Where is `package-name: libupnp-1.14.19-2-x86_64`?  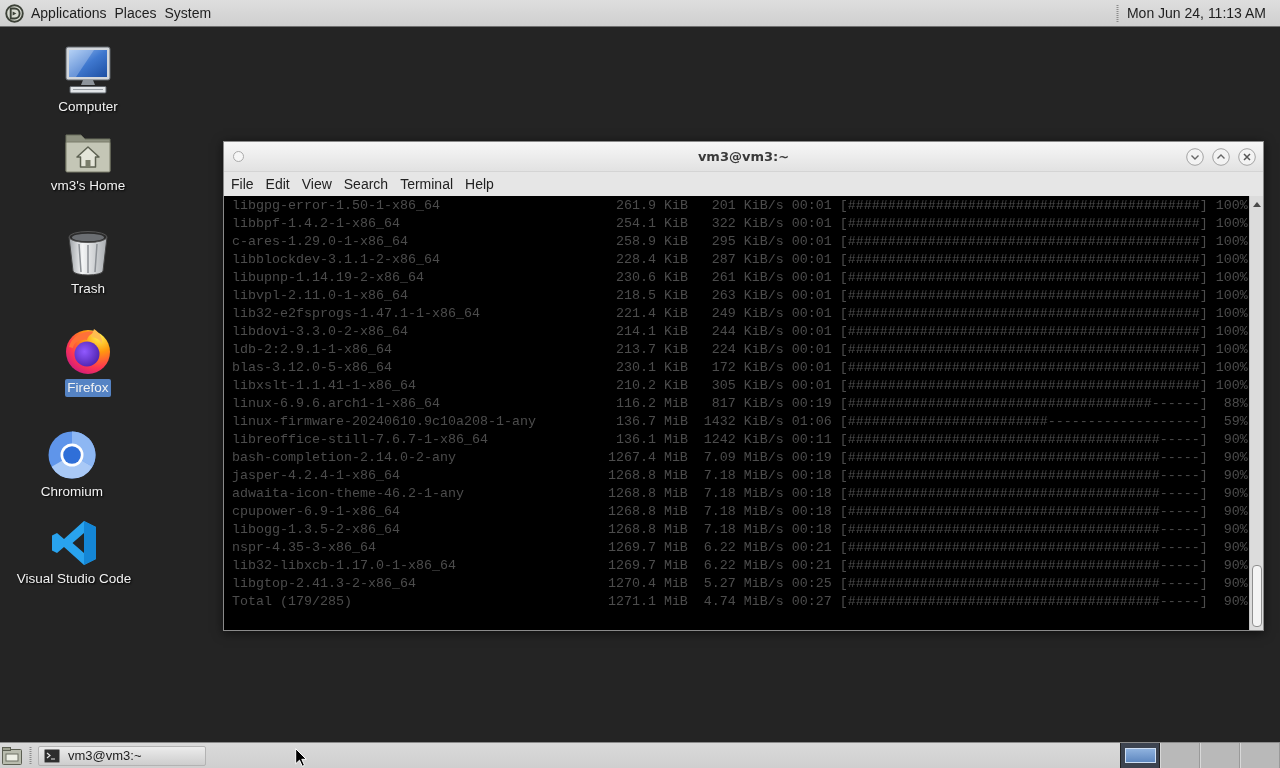 package-name: libupnp-1.14.19-2-x86_64 is located at coordinates (328, 278).